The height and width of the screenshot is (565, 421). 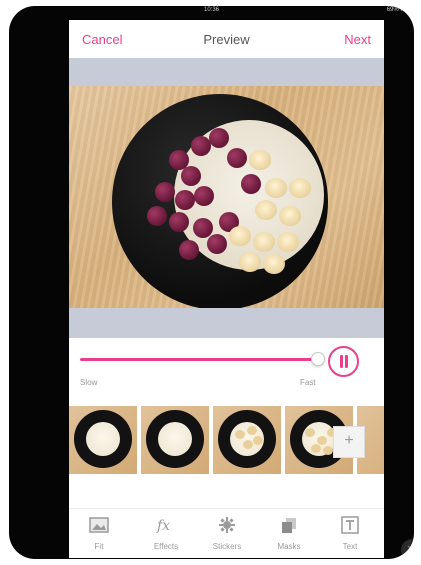 I want to click on page-title: Preview, so click(x=226, y=39).